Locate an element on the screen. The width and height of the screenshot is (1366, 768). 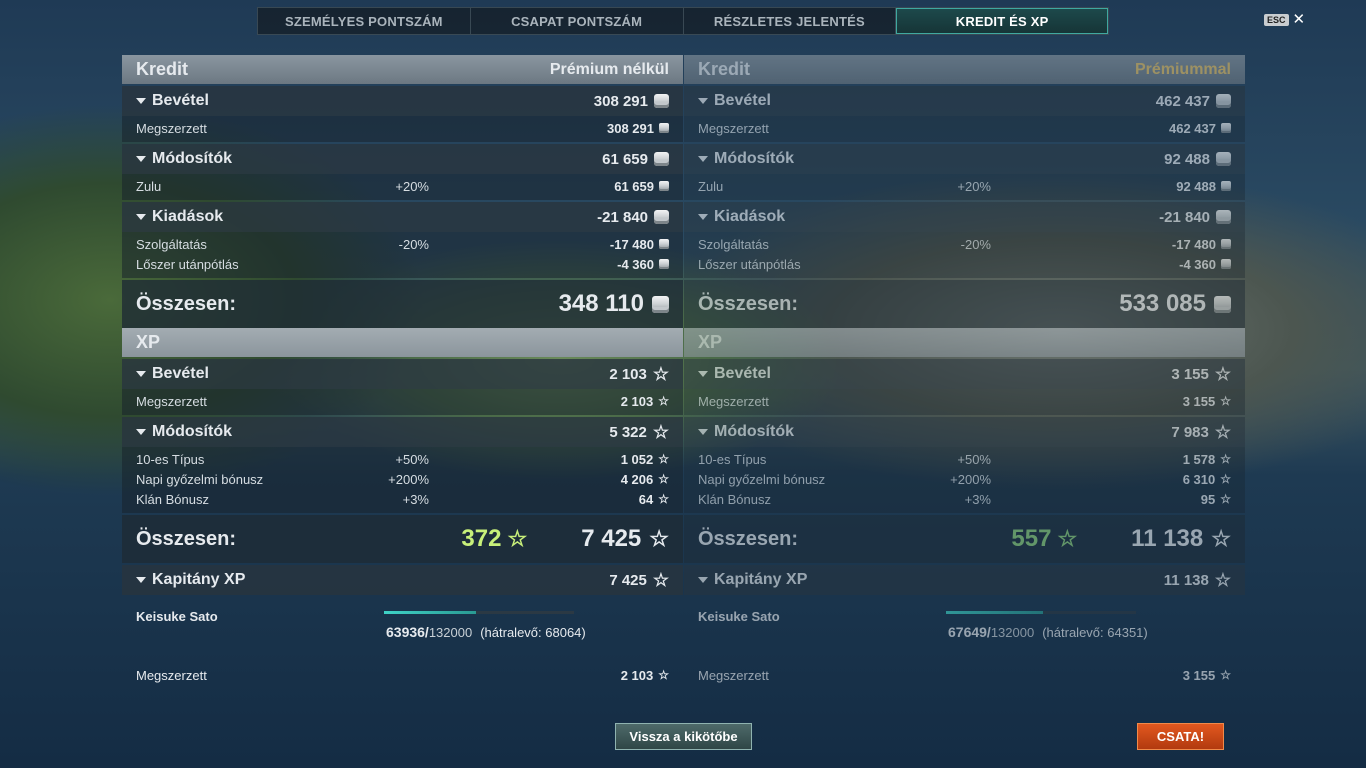
back-to-port-button: Vissza a kikötőbe is located at coordinates (683, 736).